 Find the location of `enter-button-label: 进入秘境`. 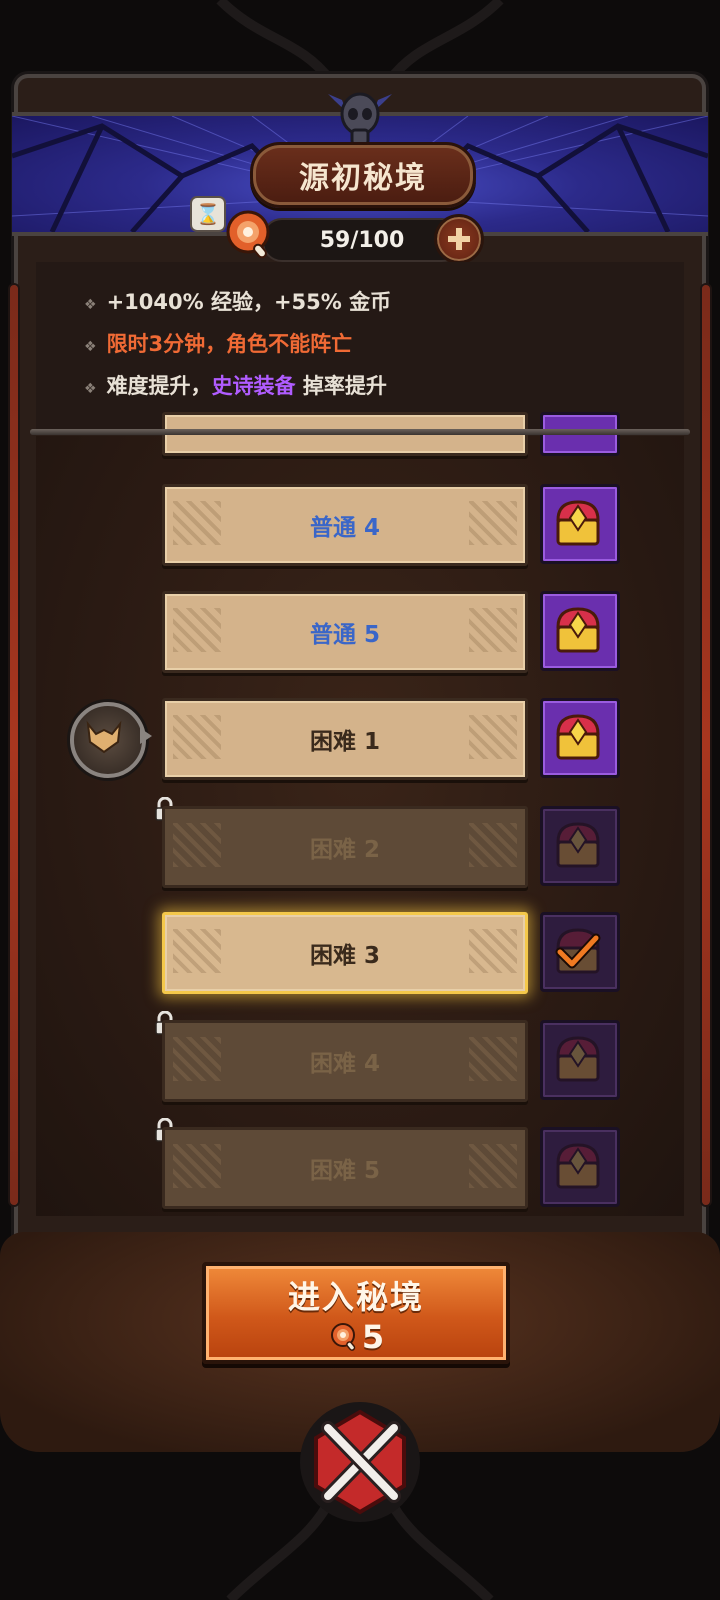

enter-button-label: 进入秘境 is located at coordinates (355, 1297).